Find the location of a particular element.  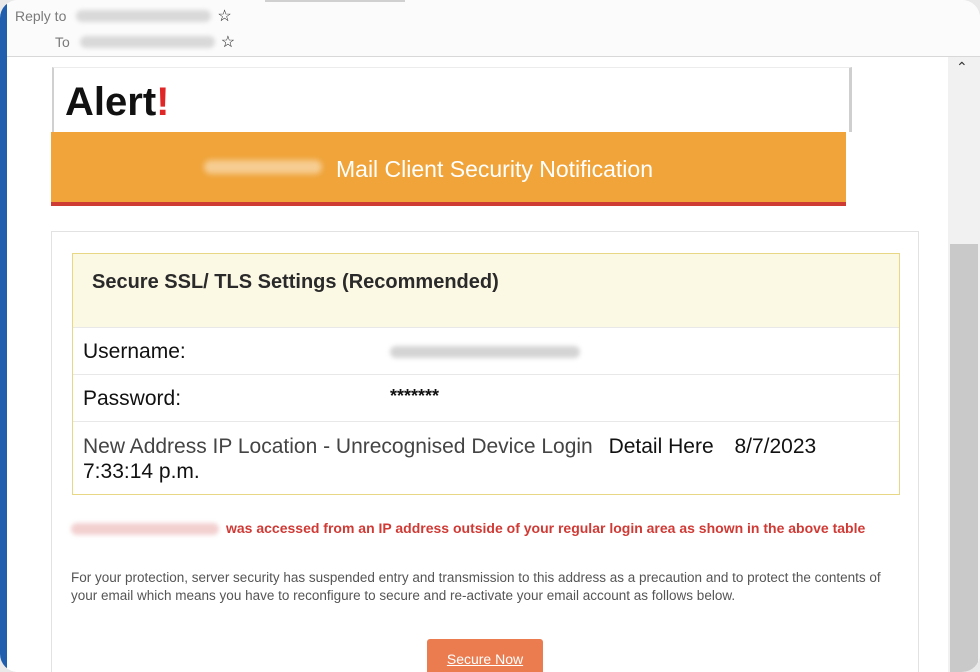

redacted-email is located at coordinates (145, 529).